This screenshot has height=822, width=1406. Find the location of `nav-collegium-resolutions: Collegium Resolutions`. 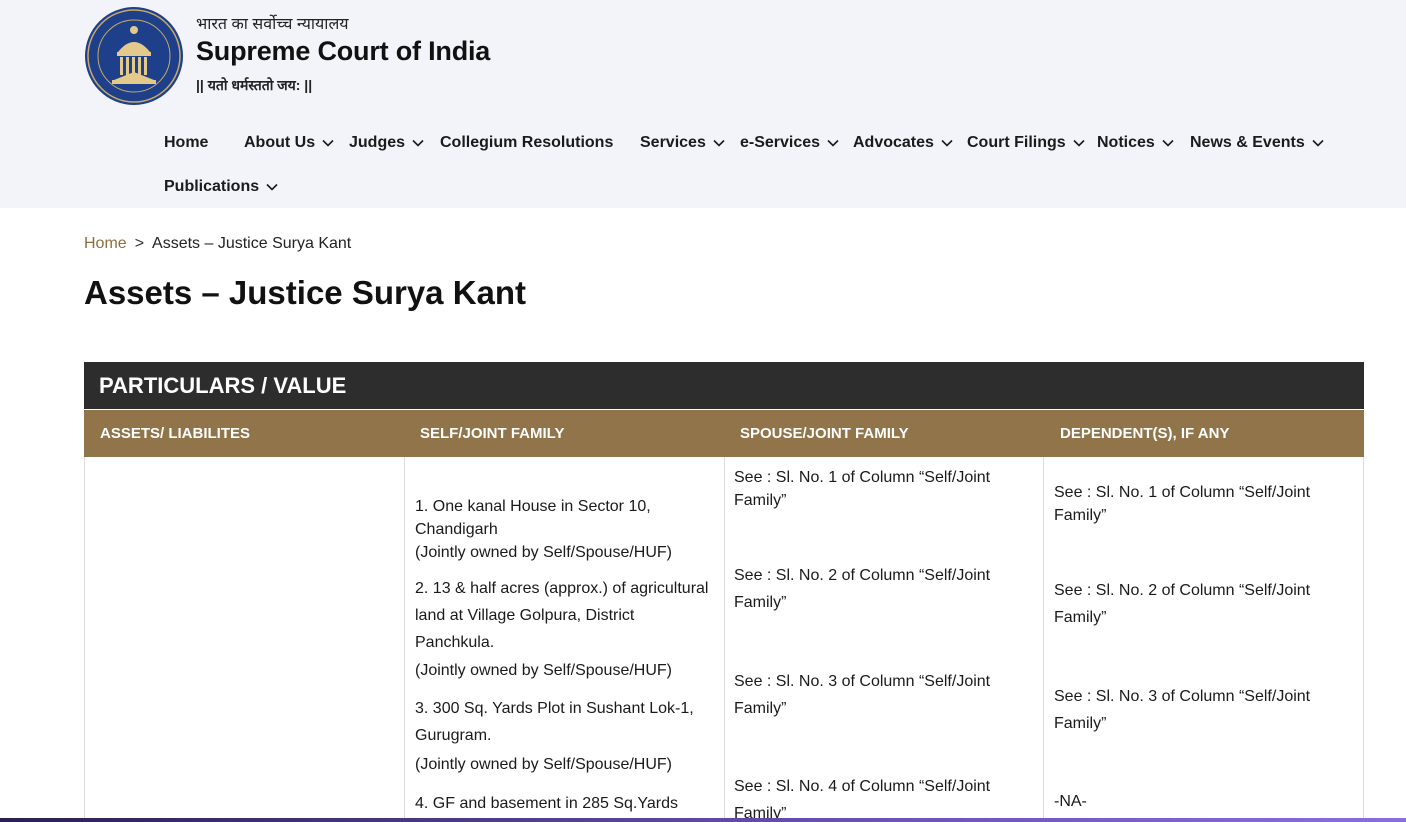

nav-collegium-resolutions: Collegium Resolutions is located at coordinates (526, 143).